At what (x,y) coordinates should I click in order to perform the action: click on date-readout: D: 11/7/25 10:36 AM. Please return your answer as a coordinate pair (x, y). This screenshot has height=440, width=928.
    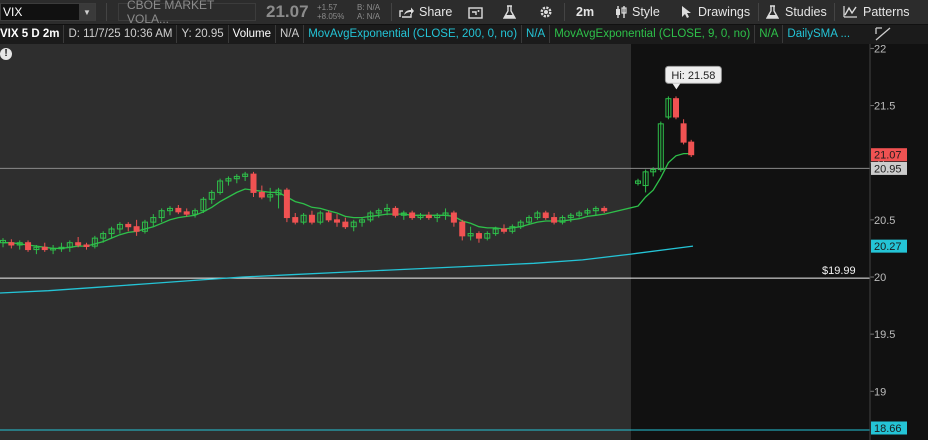
    Looking at the image, I should click on (121, 34).